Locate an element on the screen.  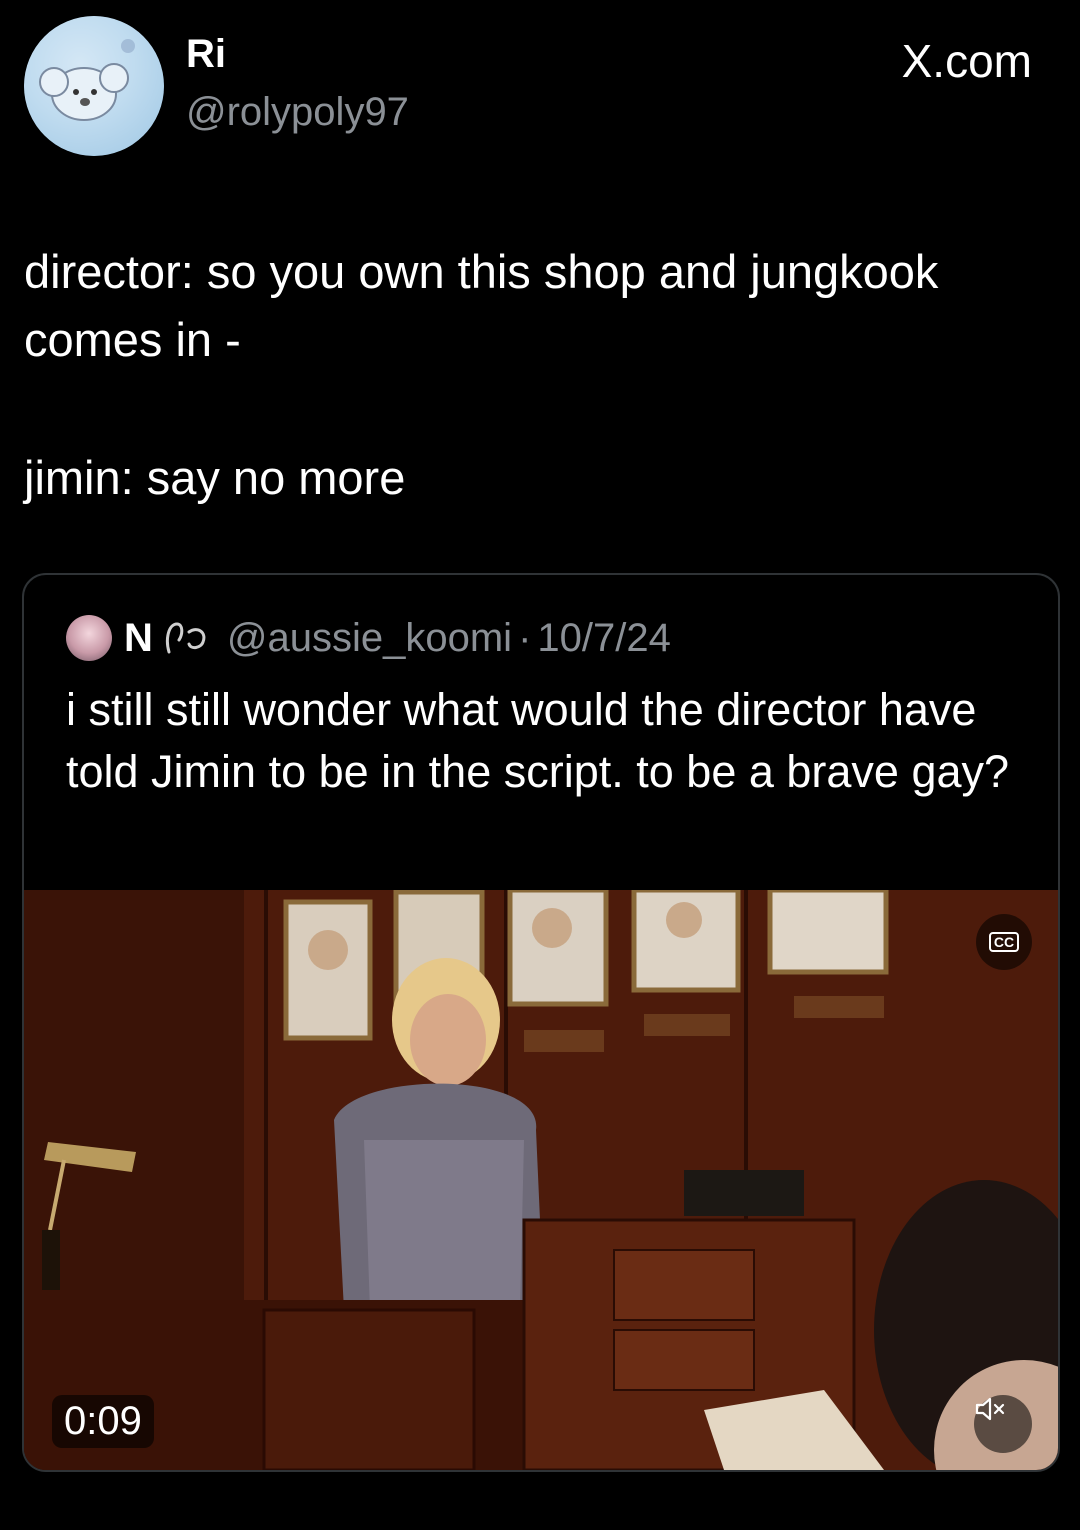
mute-button is located at coordinates (1003, 1424).